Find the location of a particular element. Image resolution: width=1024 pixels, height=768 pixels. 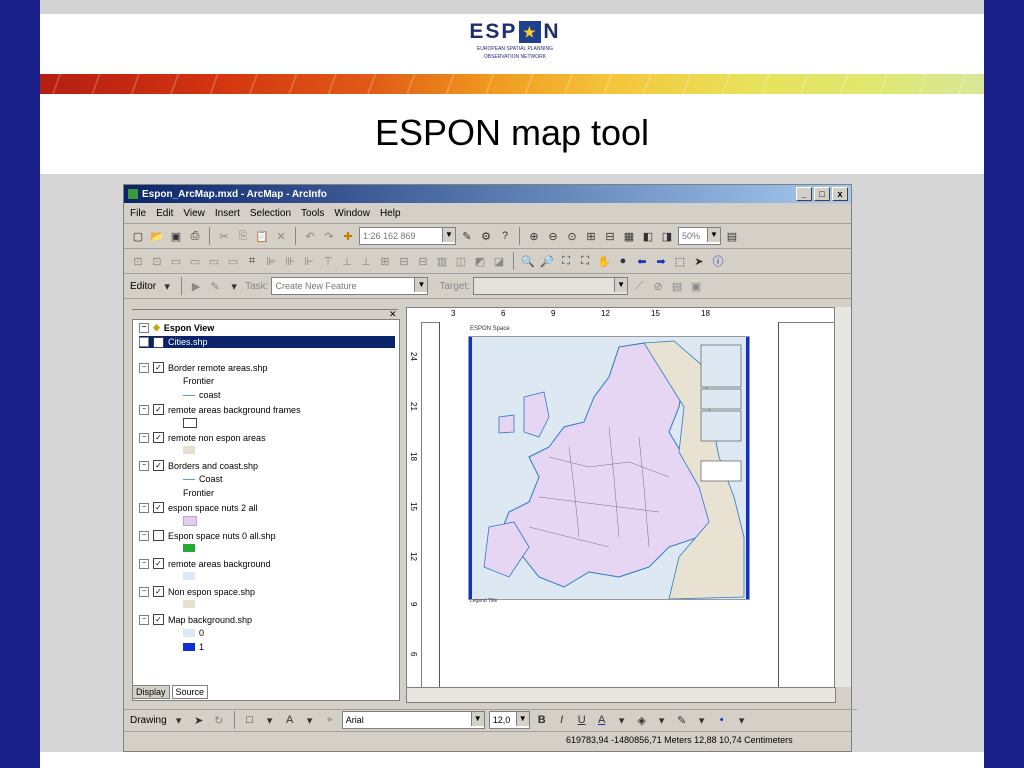

fixed-zoom-in-icon: ⊞ is located at coordinates (591, 236).